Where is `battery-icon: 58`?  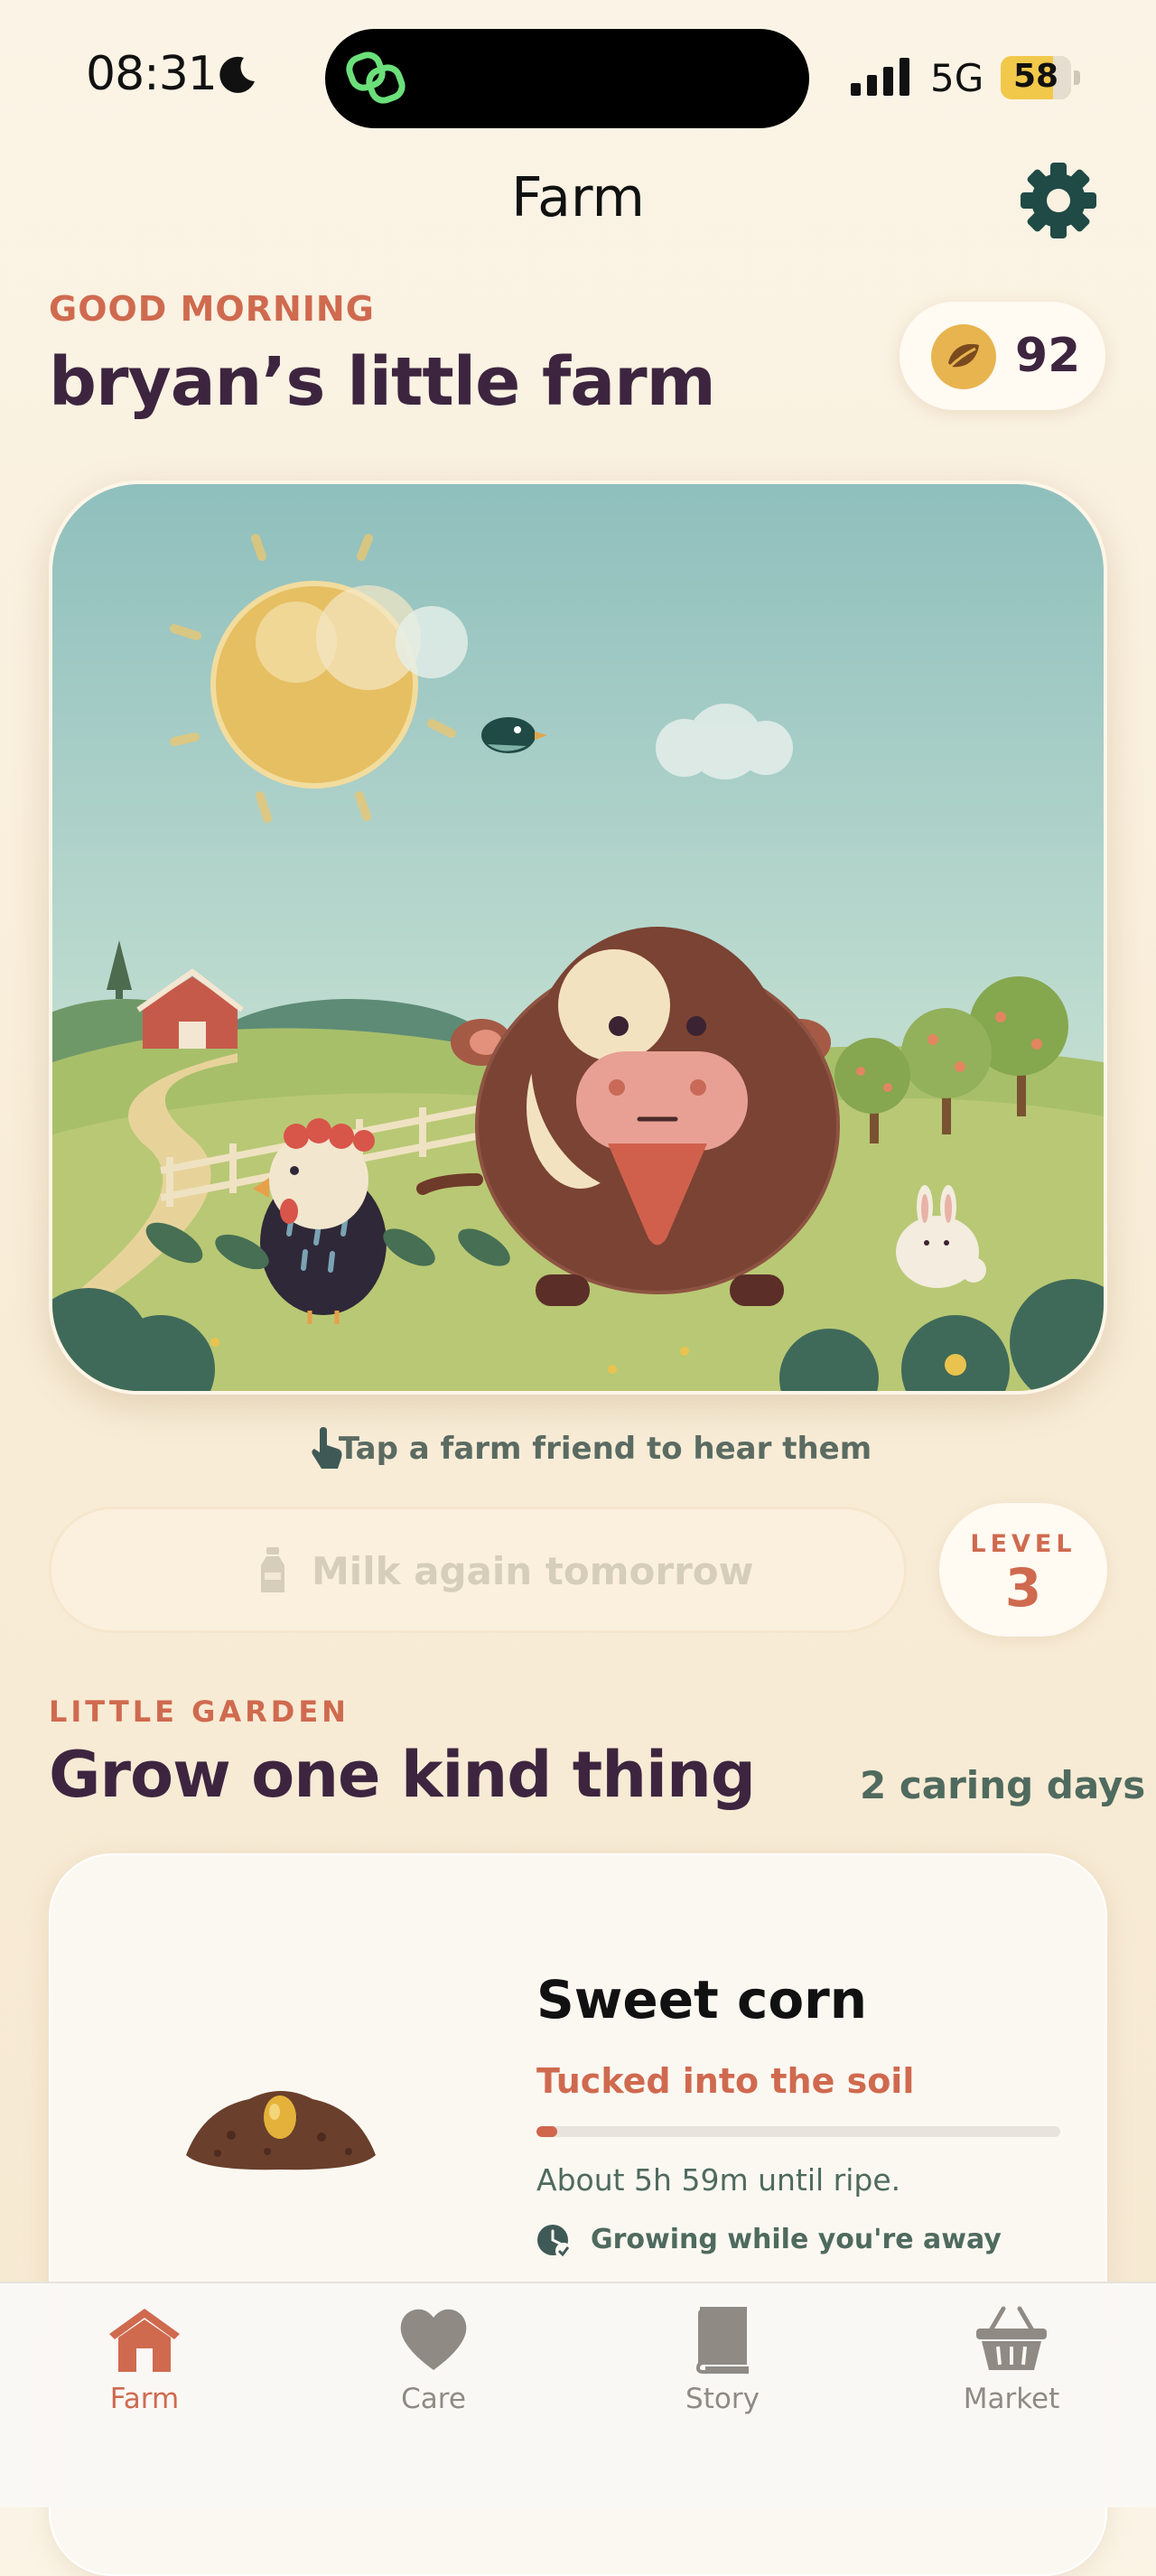
battery-icon: 58 is located at coordinates (1041, 77).